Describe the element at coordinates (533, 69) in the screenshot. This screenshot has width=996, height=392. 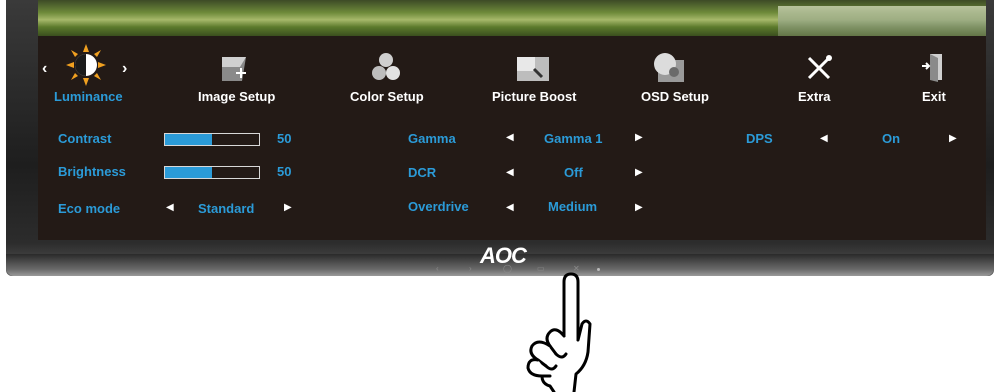
I see `picture-boost-icon` at that location.